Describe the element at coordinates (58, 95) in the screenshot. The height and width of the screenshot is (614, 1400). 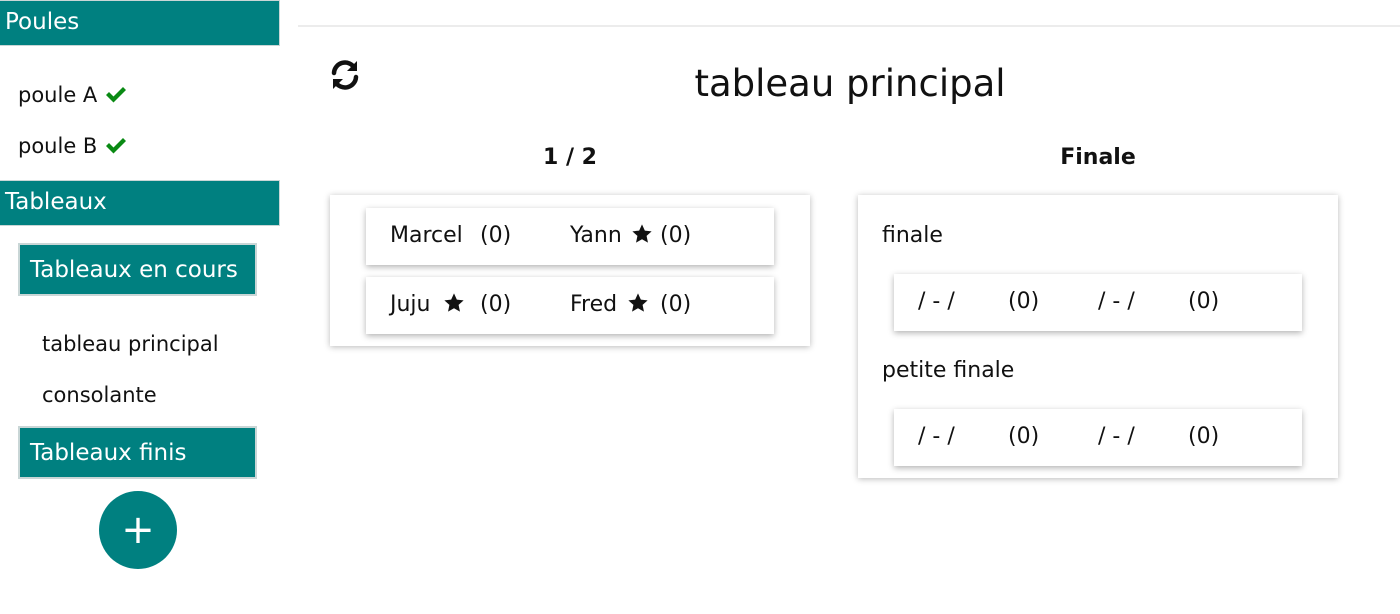
I see `pool-label: poule A` at that location.